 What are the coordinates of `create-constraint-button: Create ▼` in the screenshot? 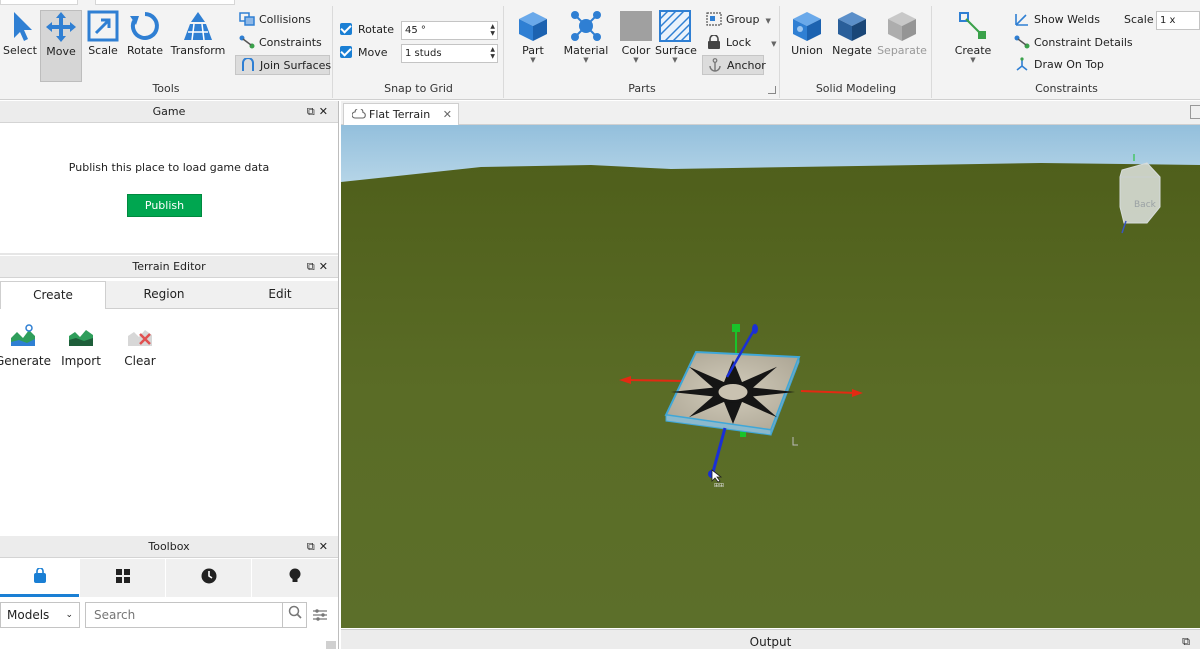 It's located at (973, 45).